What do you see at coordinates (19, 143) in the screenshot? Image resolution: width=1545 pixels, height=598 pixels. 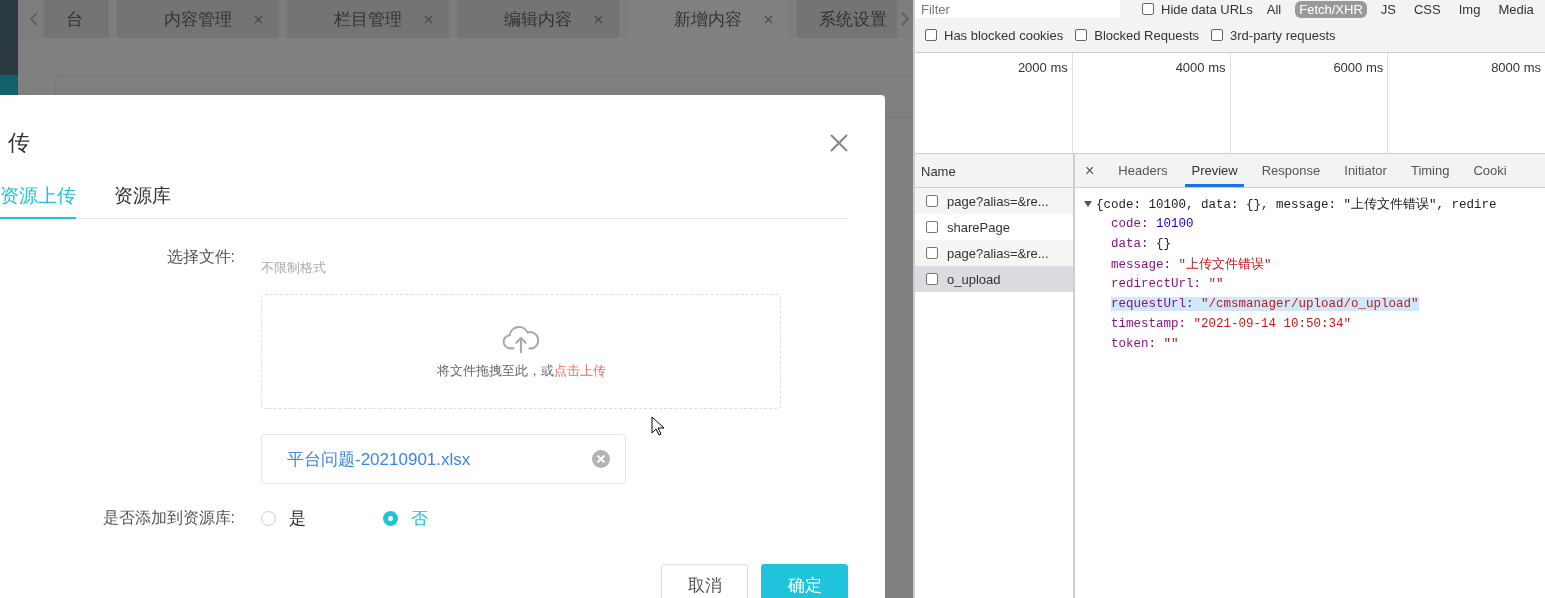 I see `dialog-title: 传` at bounding box center [19, 143].